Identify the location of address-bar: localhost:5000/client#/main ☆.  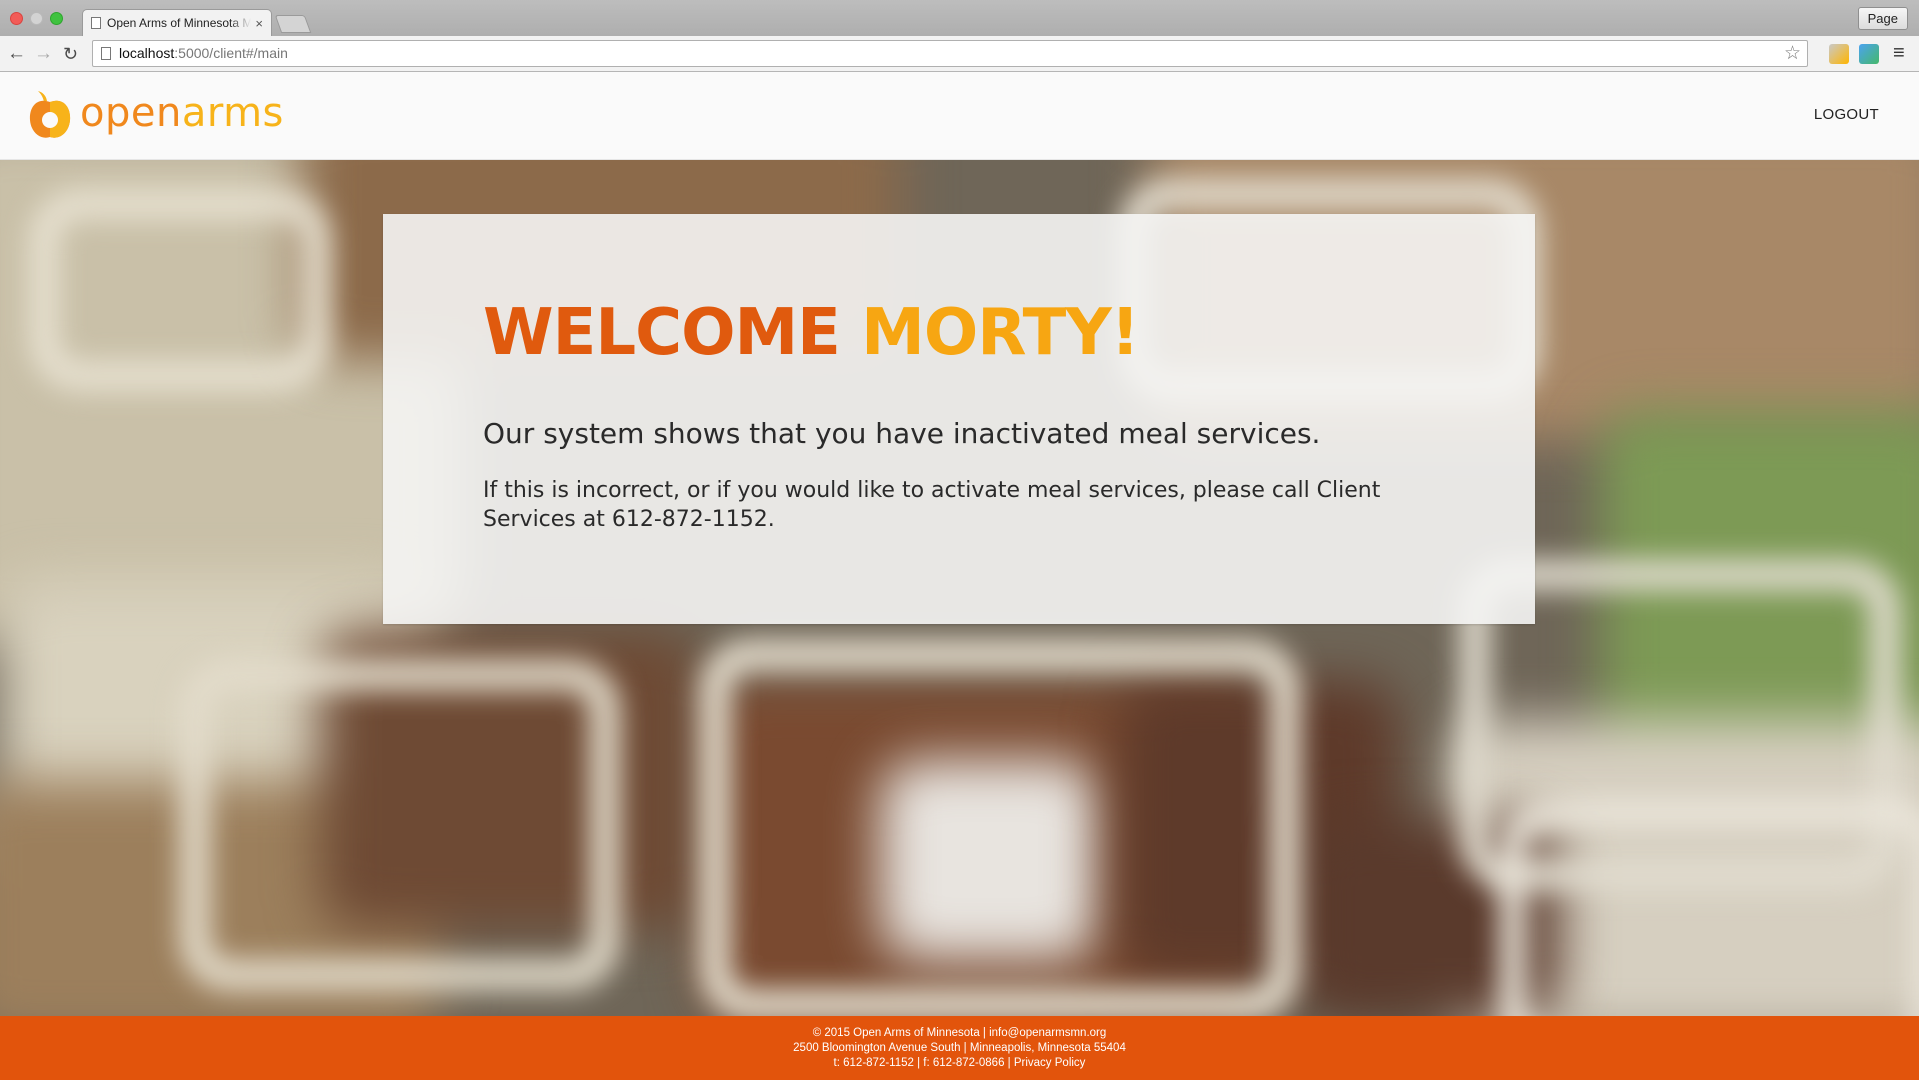
(950, 53).